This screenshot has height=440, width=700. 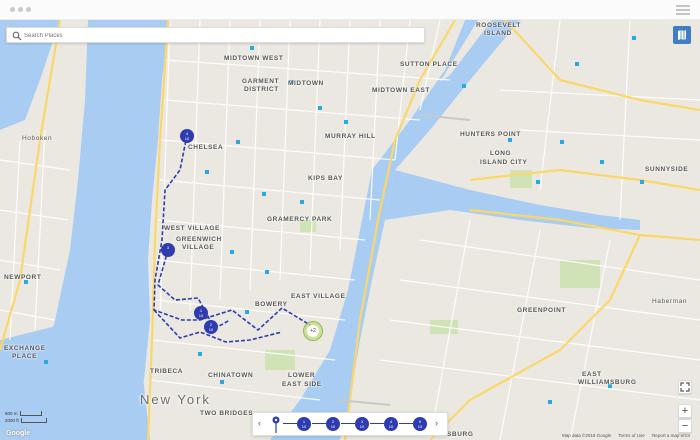 I want to click on timeline-next-button: ›, so click(x=436, y=423).